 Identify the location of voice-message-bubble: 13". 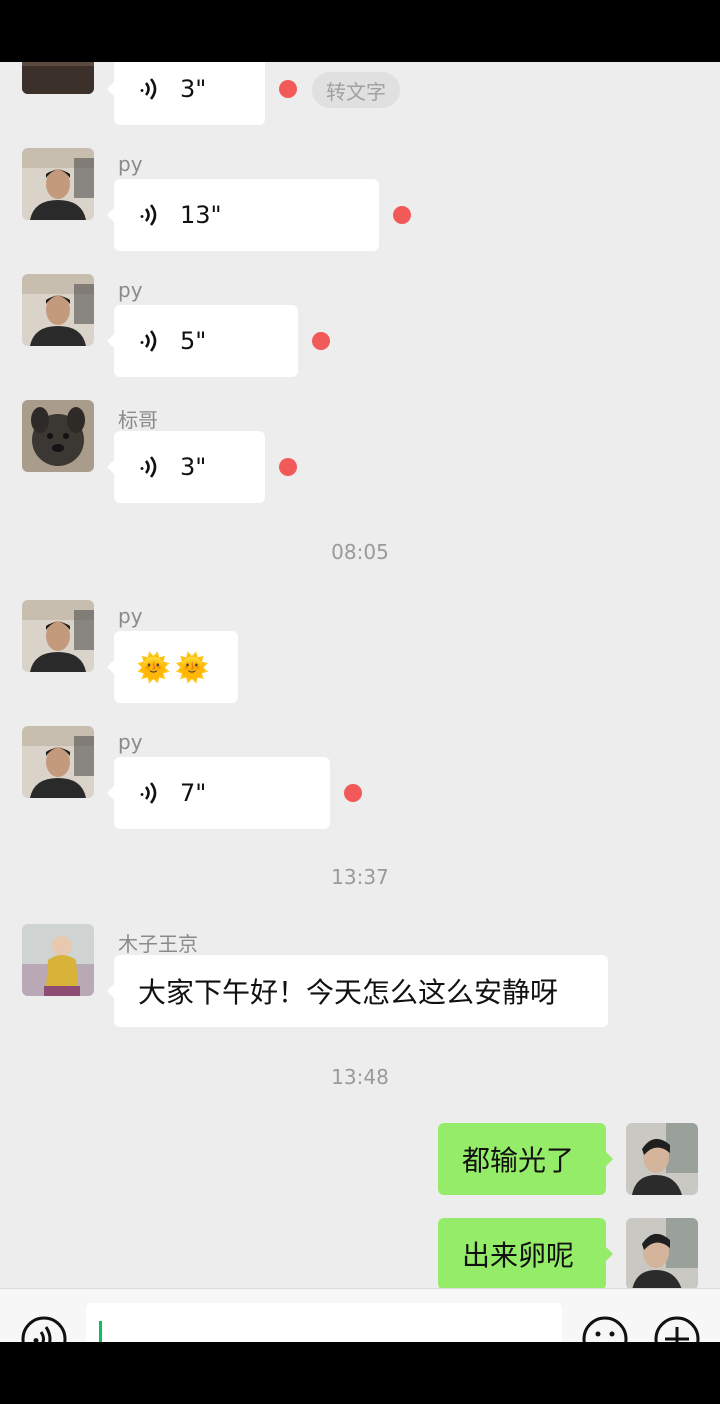
(243, 215).